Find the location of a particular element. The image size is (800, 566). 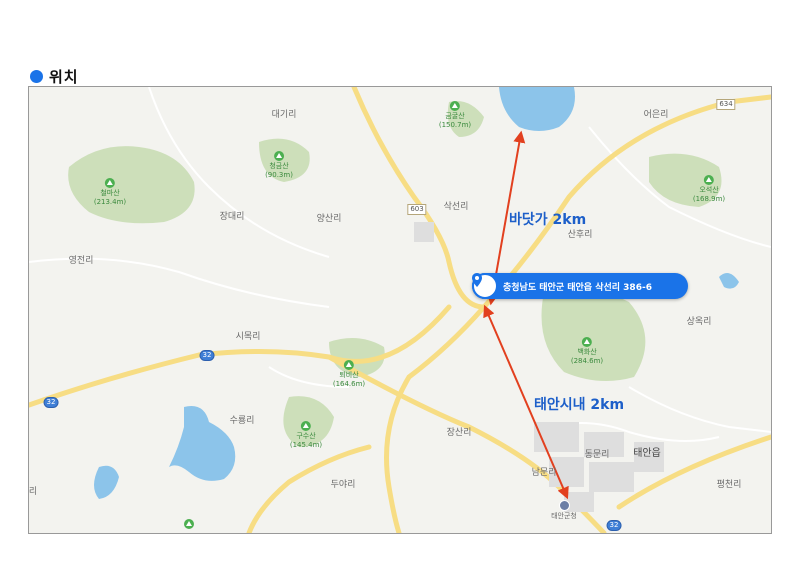

place-label: 시목리 is located at coordinates (248, 337).